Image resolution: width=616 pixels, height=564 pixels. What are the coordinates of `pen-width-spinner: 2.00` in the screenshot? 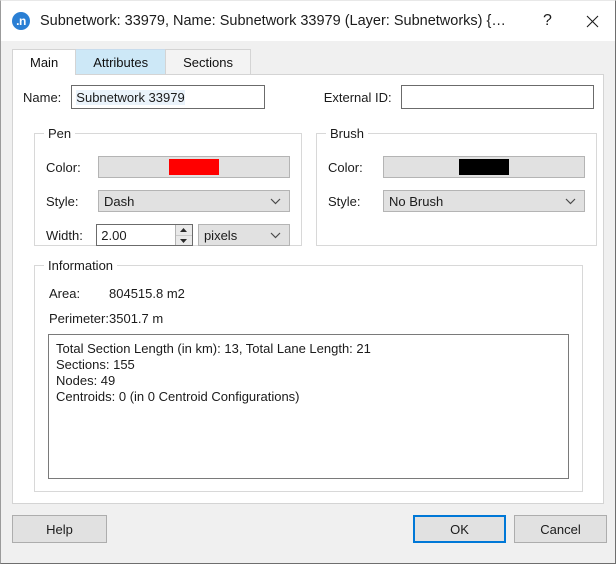 It's located at (144, 235).